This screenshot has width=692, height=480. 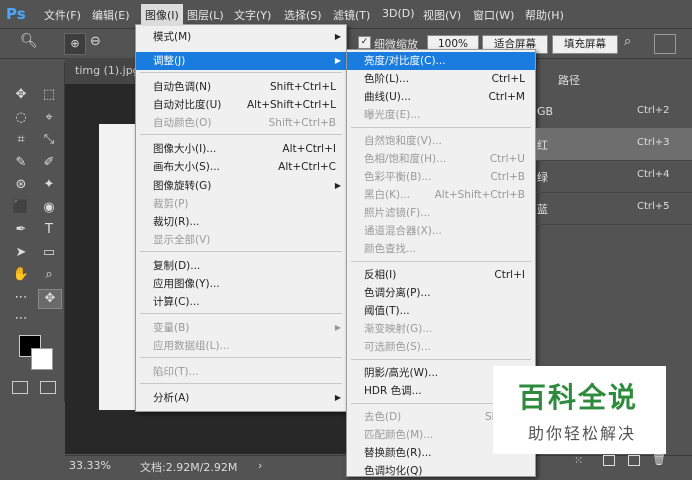 I want to click on eyedropper-icon: ⤡, so click(x=49, y=140).